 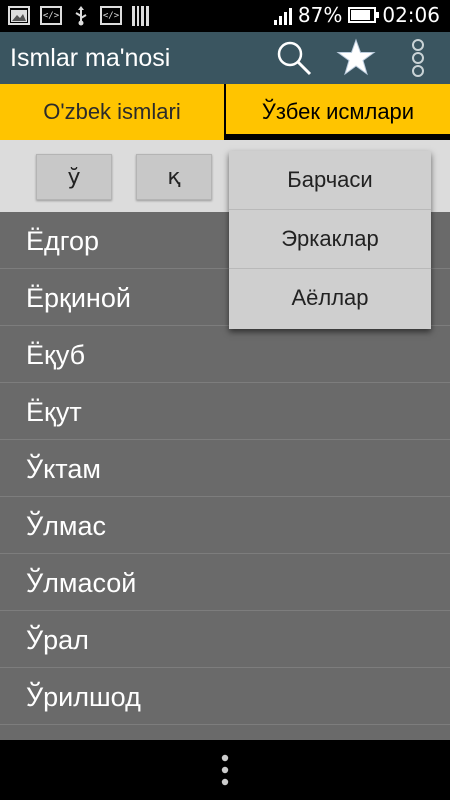 What do you see at coordinates (411, 15) in the screenshot?
I see `clock: 02:06` at bounding box center [411, 15].